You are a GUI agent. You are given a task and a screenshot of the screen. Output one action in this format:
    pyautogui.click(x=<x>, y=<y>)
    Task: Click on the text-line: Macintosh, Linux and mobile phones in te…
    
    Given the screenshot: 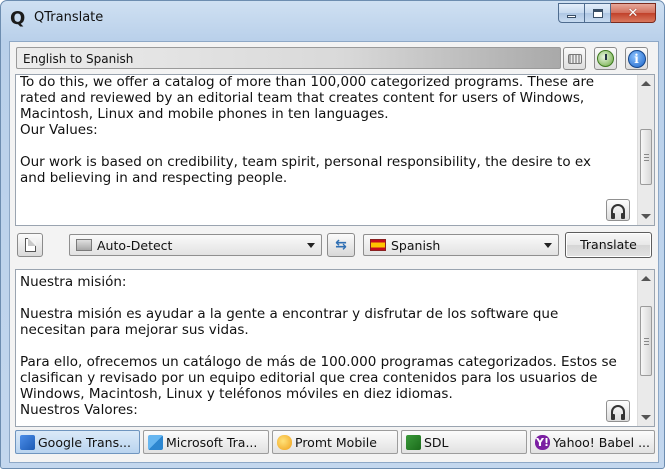 What is the action you would take?
    pyautogui.click(x=204, y=114)
    